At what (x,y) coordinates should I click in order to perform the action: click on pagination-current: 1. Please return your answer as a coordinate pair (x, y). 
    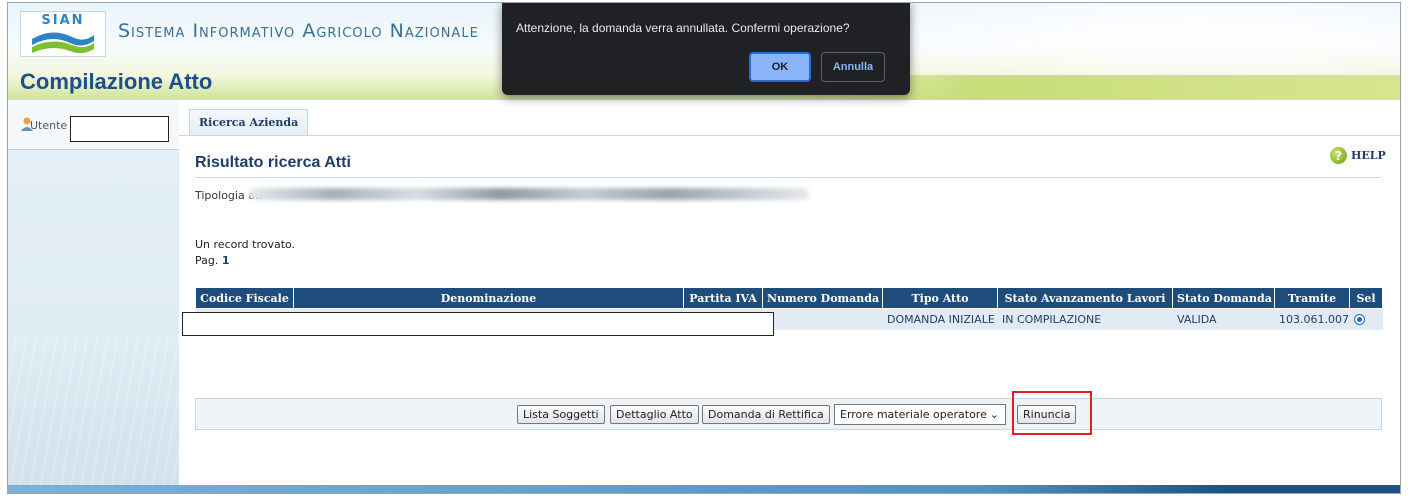
    Looking at the image, I should click on (226, 260).